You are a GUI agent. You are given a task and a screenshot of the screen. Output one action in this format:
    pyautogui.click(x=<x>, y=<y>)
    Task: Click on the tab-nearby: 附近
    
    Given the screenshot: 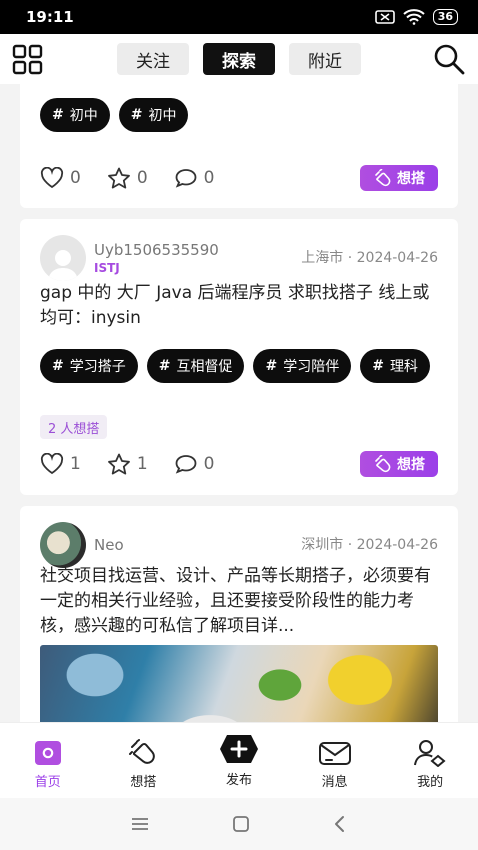 What is the action you would take?
    pyautogui.click(x=325, y=59)
    